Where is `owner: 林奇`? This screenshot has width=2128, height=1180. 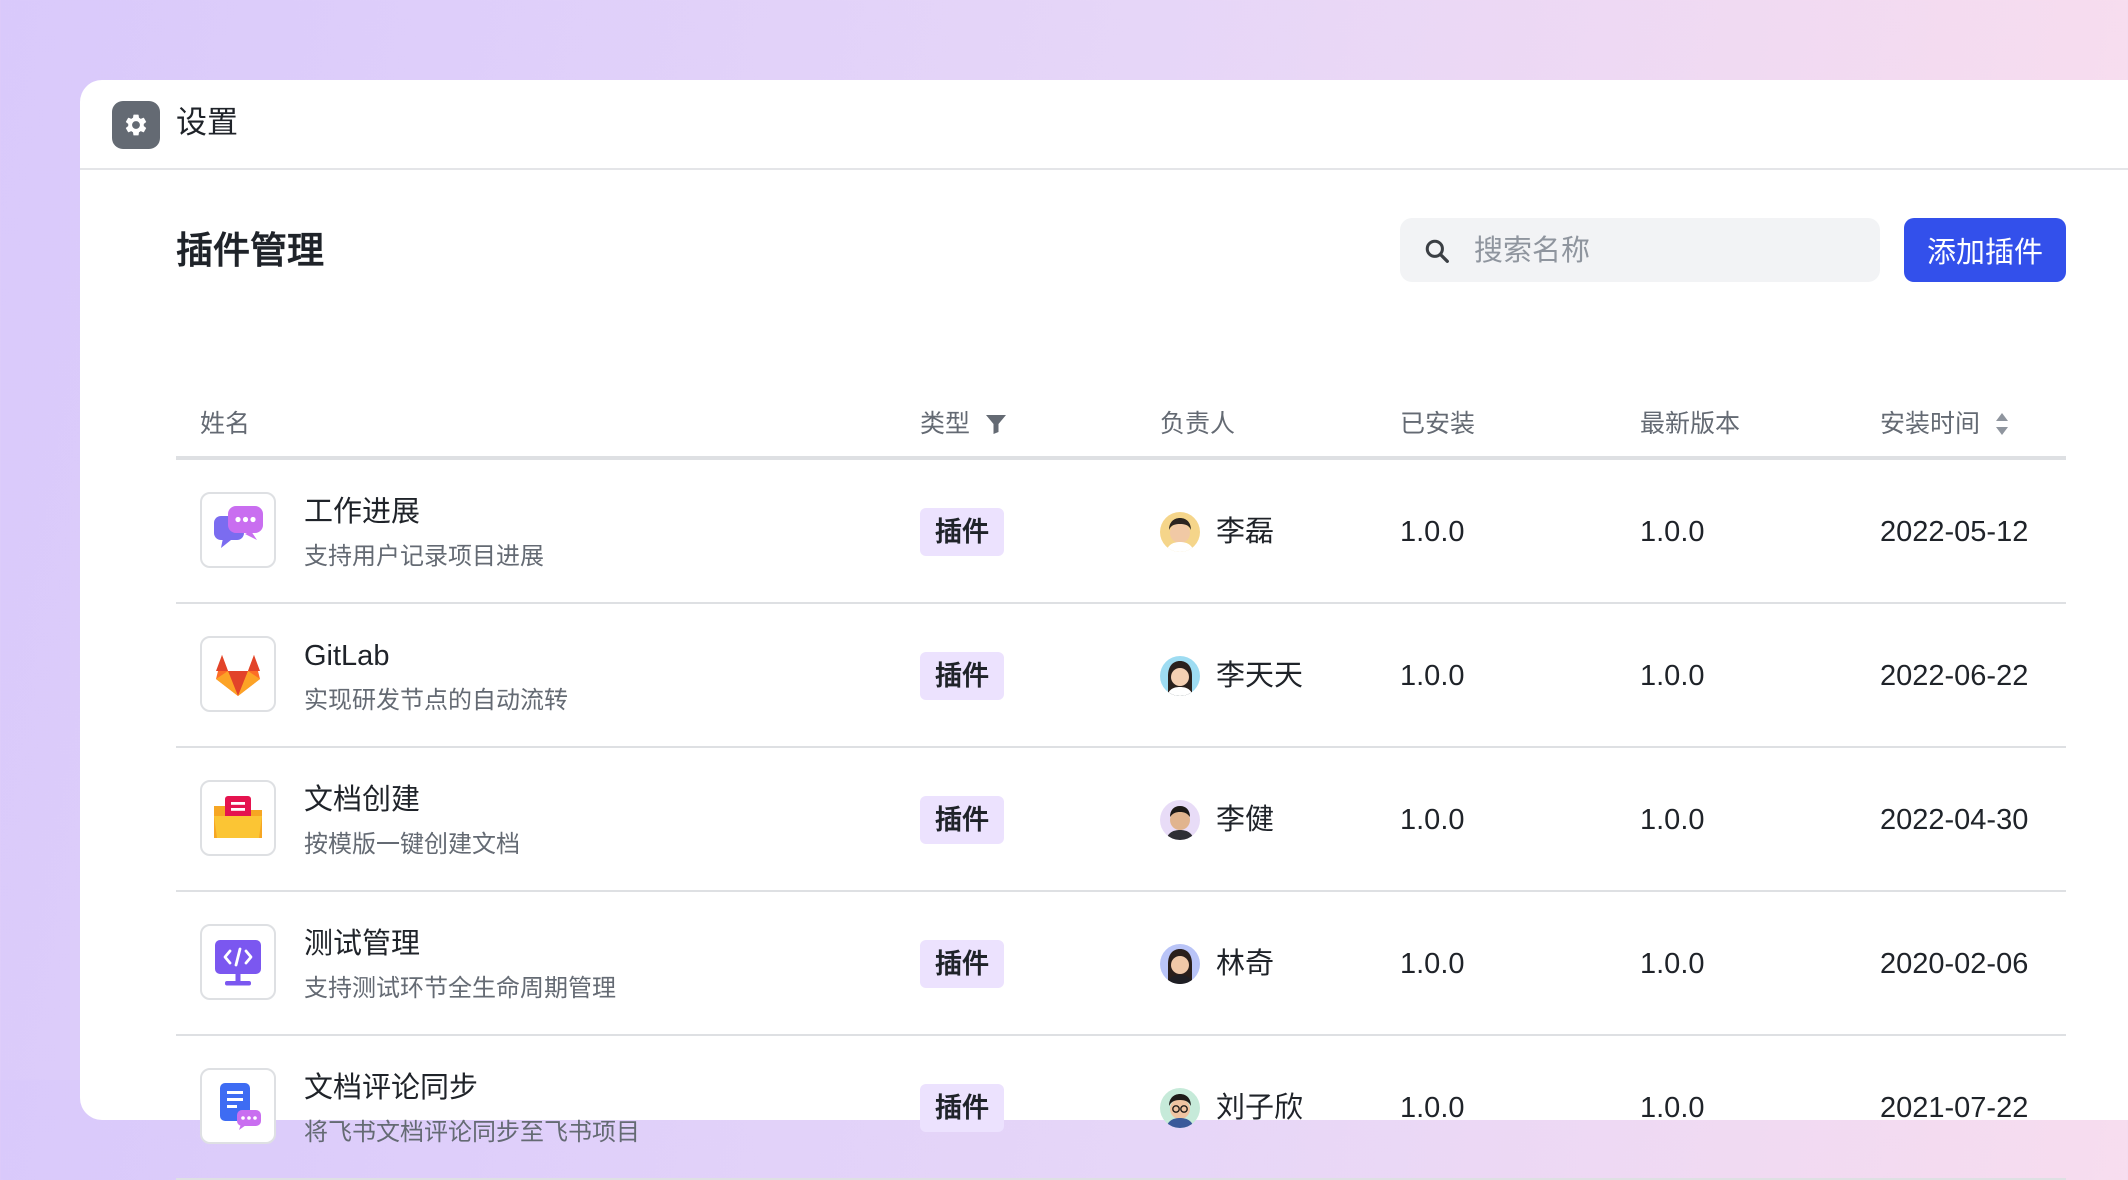
owner: 林奇 is located at coordinates (1217, 964).